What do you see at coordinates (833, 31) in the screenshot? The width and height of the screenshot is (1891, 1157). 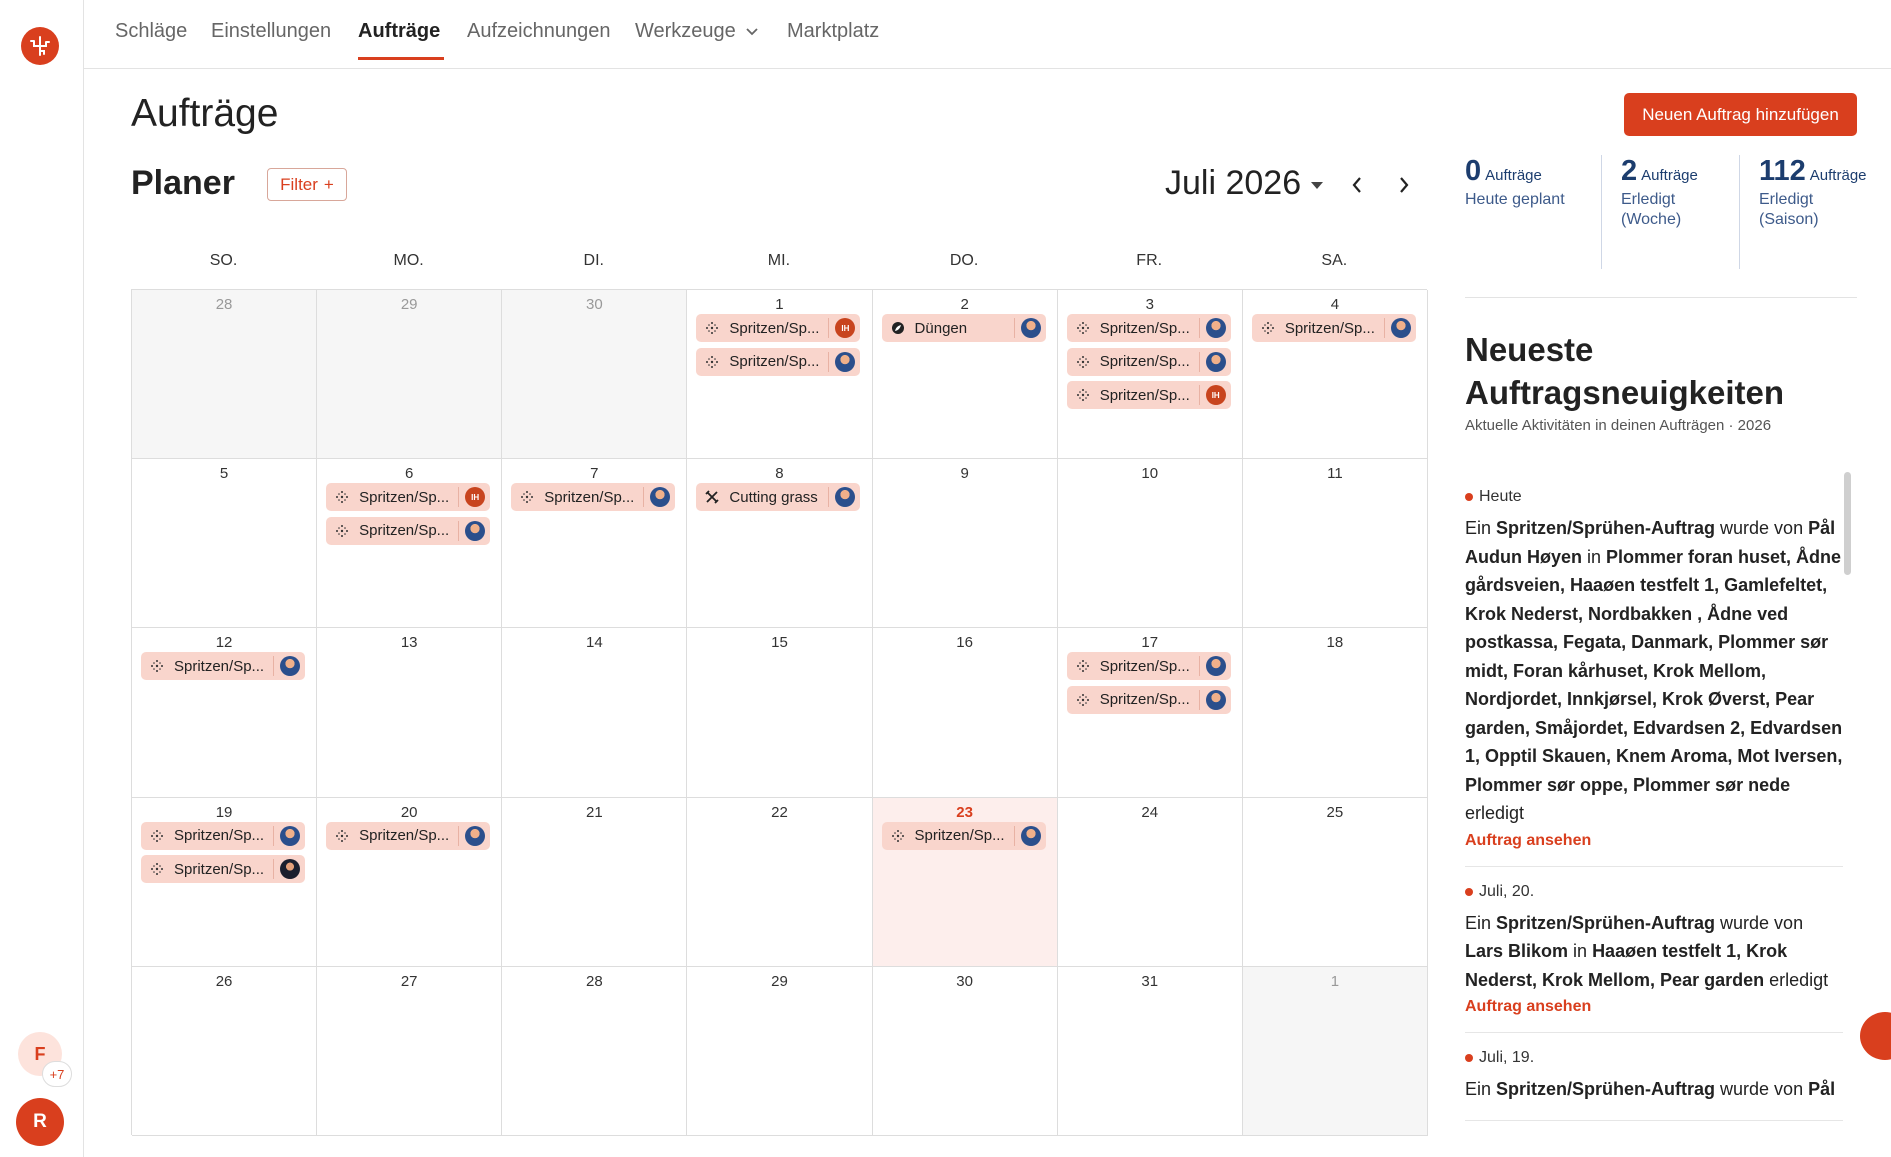 I see `tab-marktplatz: Marktplatz` at bounding box center [833, 31].